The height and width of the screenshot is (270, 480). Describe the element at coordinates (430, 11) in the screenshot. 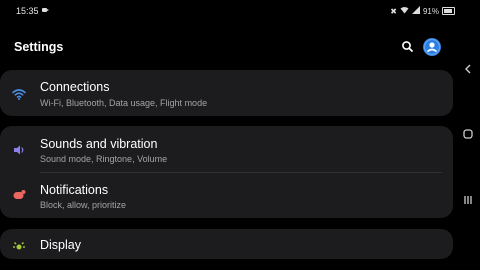

I see `battery-percent: 91%` at that location.